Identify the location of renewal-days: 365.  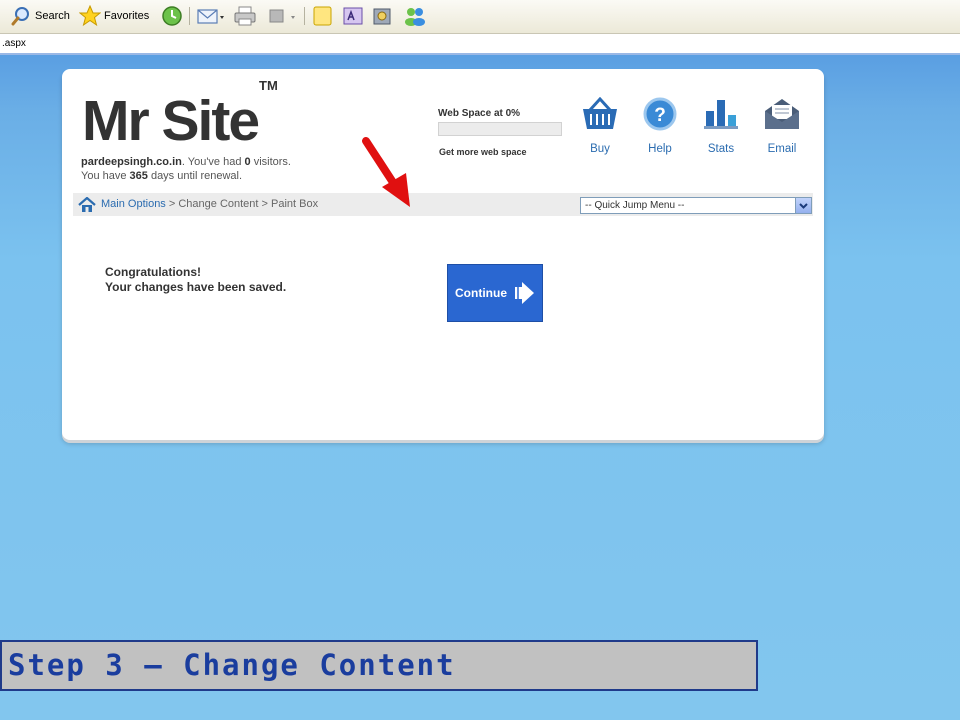
(138, 176).